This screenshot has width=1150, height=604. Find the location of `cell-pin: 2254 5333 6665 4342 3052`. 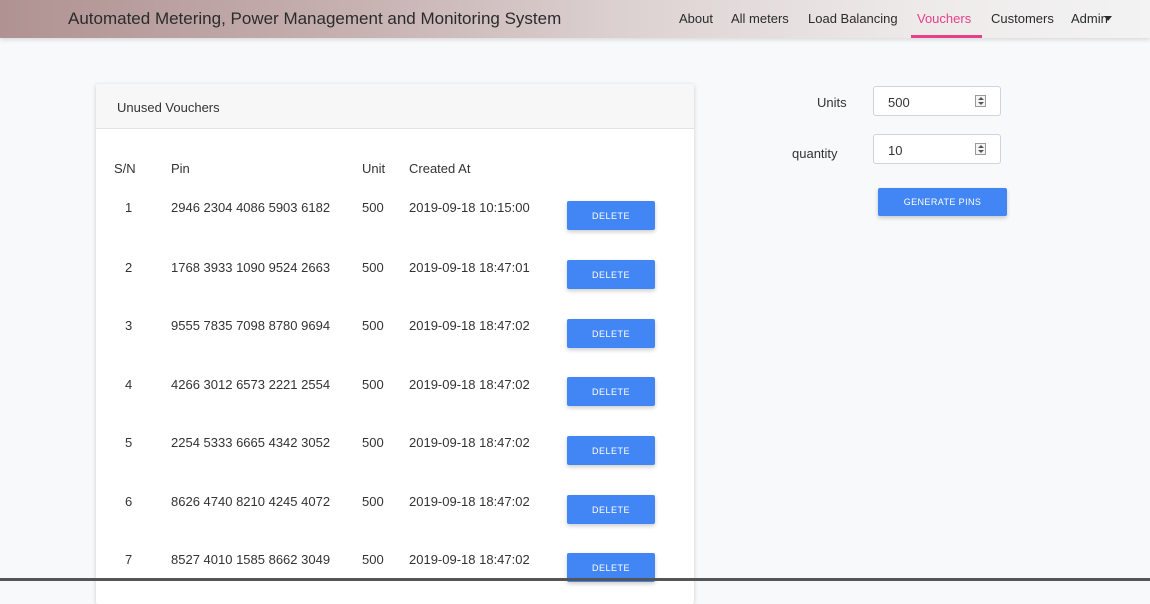

cell-pin: 2254 5333 6665 4342 3052 is located at coordinates (251, 442).